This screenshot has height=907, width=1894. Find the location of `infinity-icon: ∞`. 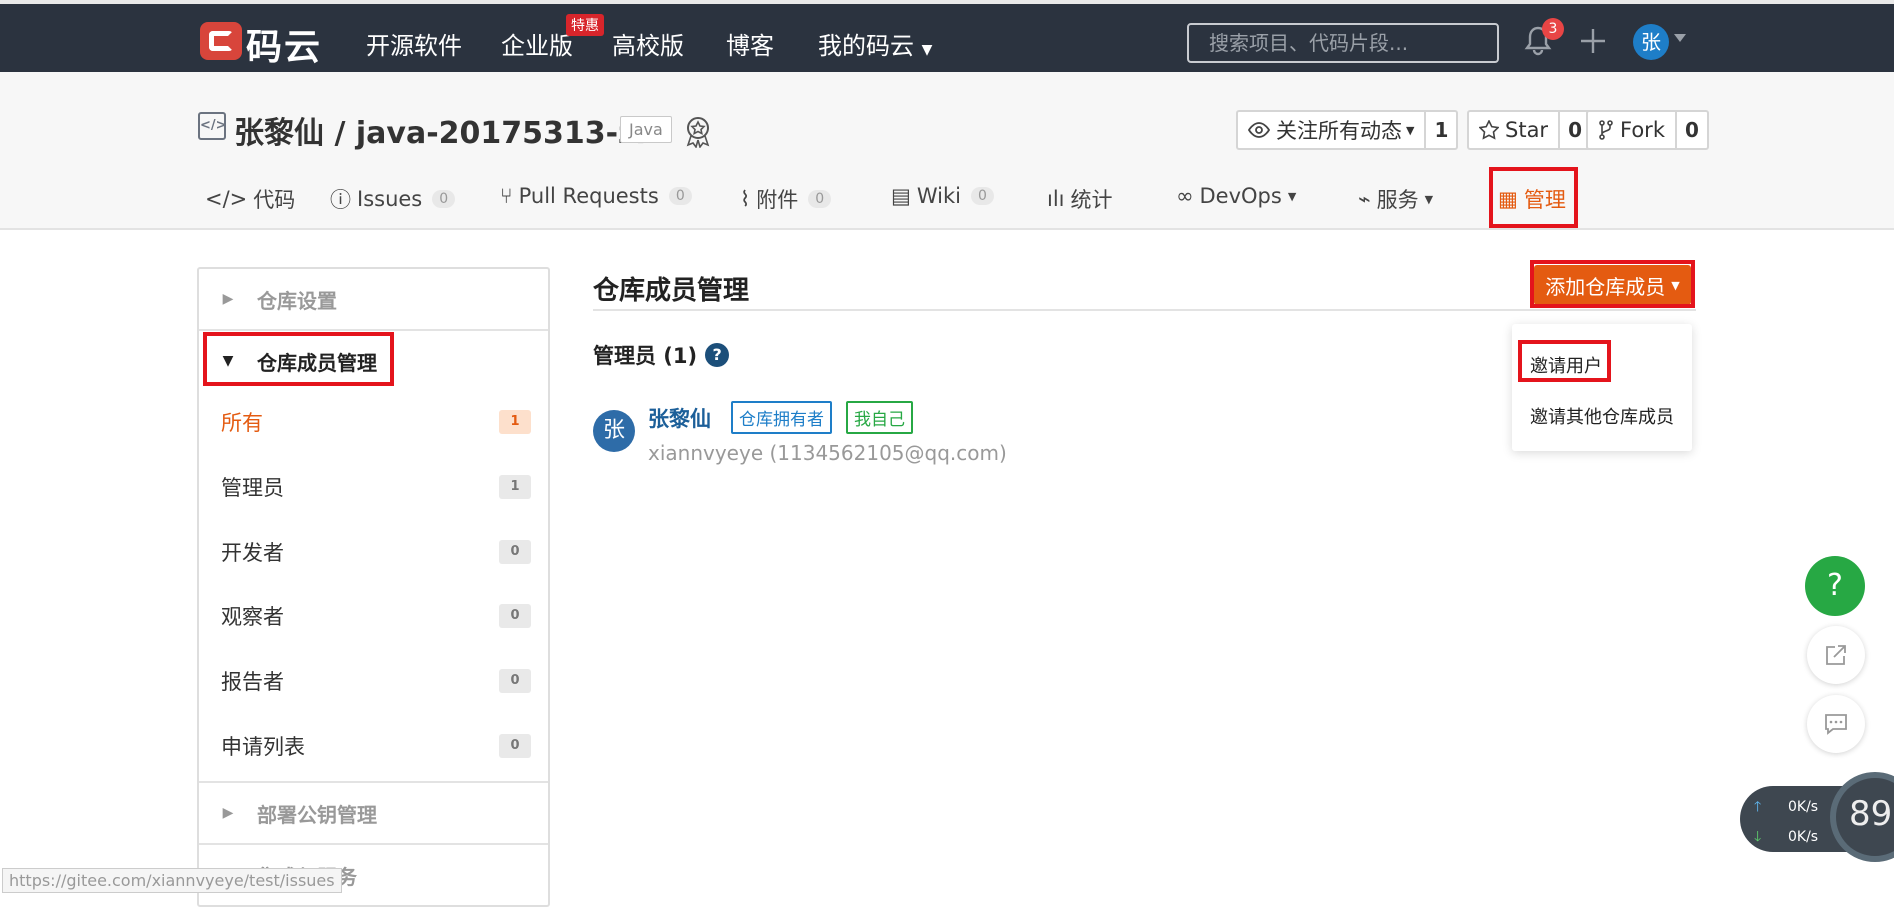

infinity-icon: ∞ is located at coordinates (1185, 196).